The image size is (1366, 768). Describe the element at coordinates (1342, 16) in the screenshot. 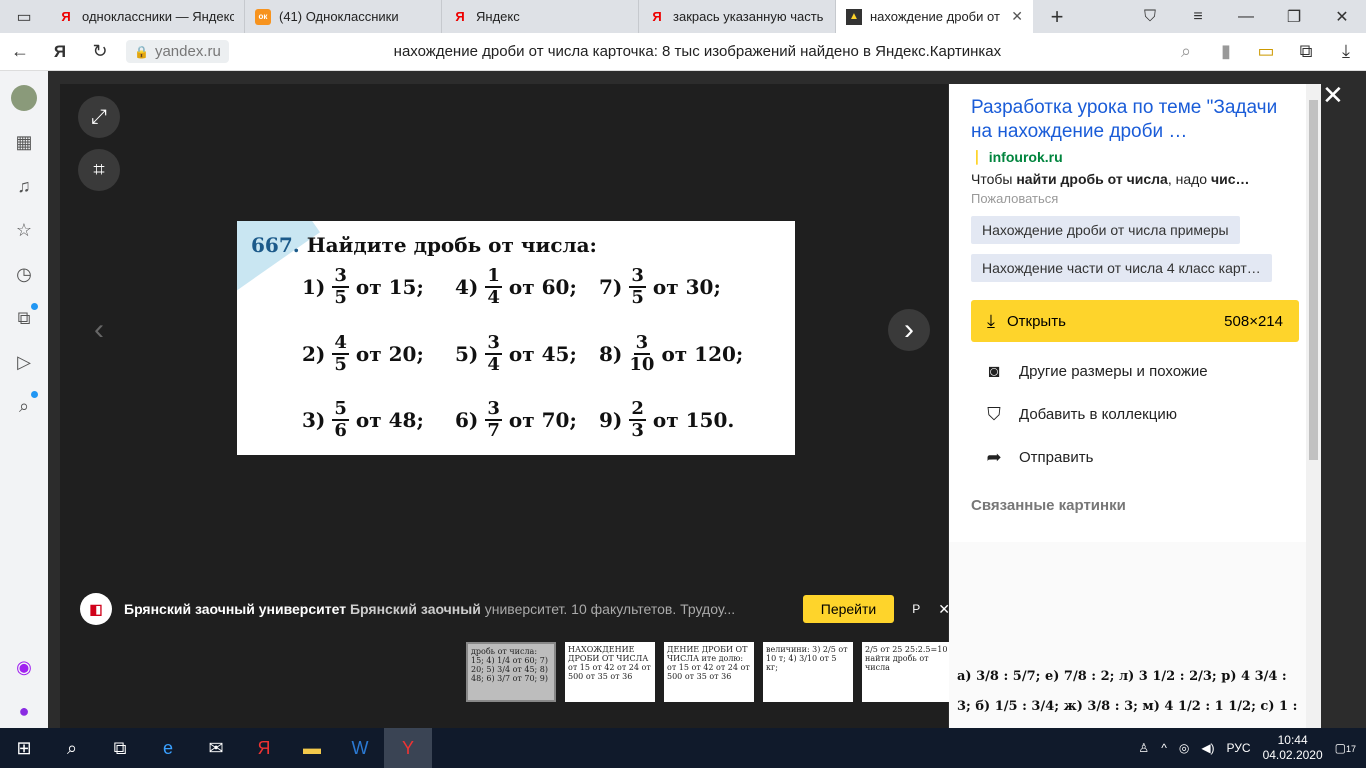

I see `close-window-icon: ✕` at that location.